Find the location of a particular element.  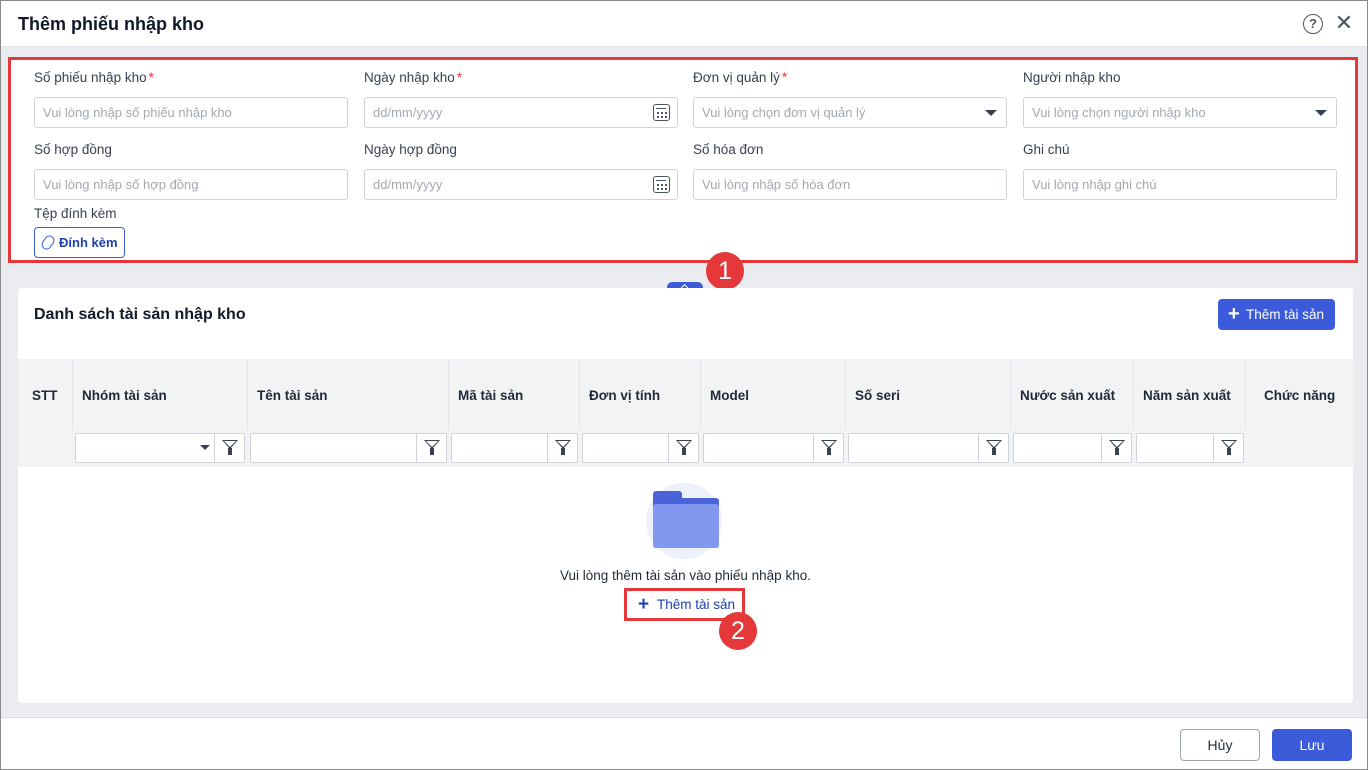

annotation-badge-2: 2 is located at coordinates (738, 631).